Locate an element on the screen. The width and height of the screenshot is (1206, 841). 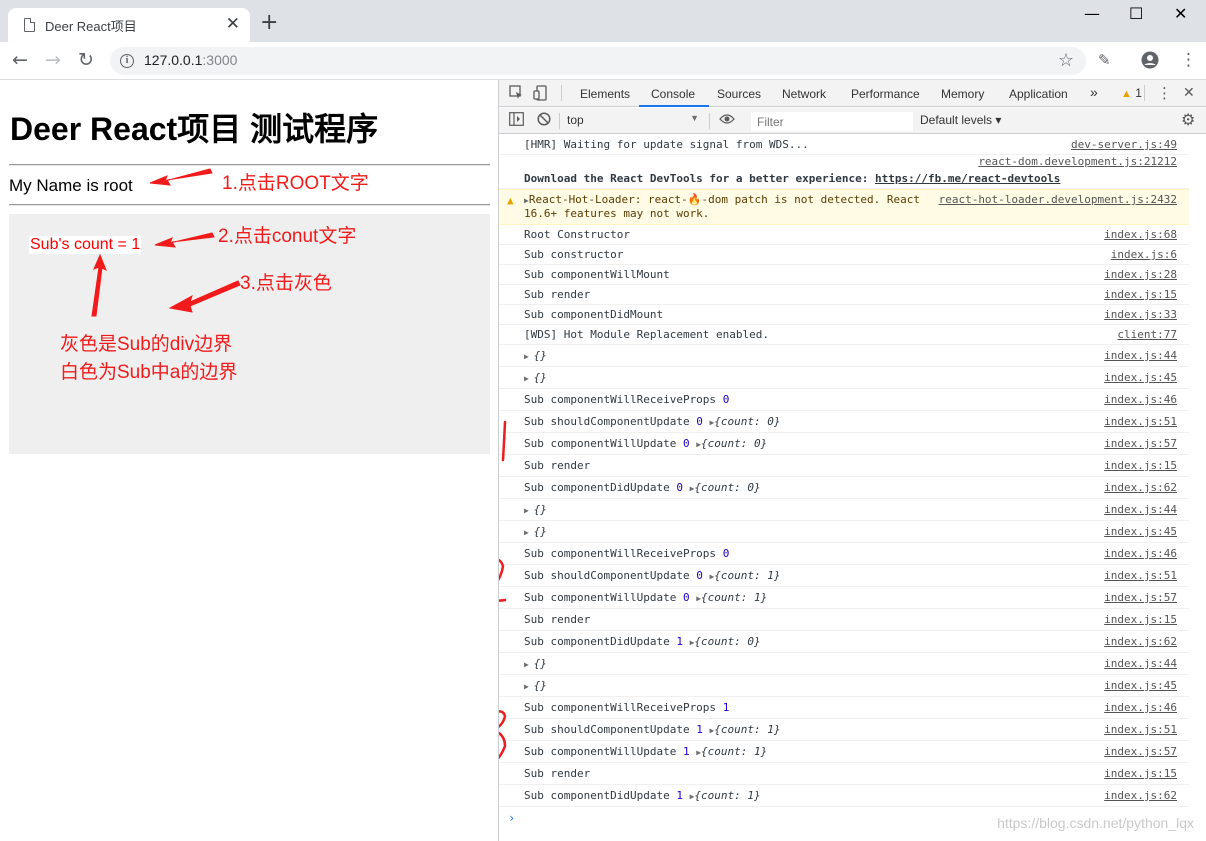
browser-toolbar: ← → ↻ i 127.0.0.1:3000 ☆ ✎ ⋮ is located at coordinates (603, 61).